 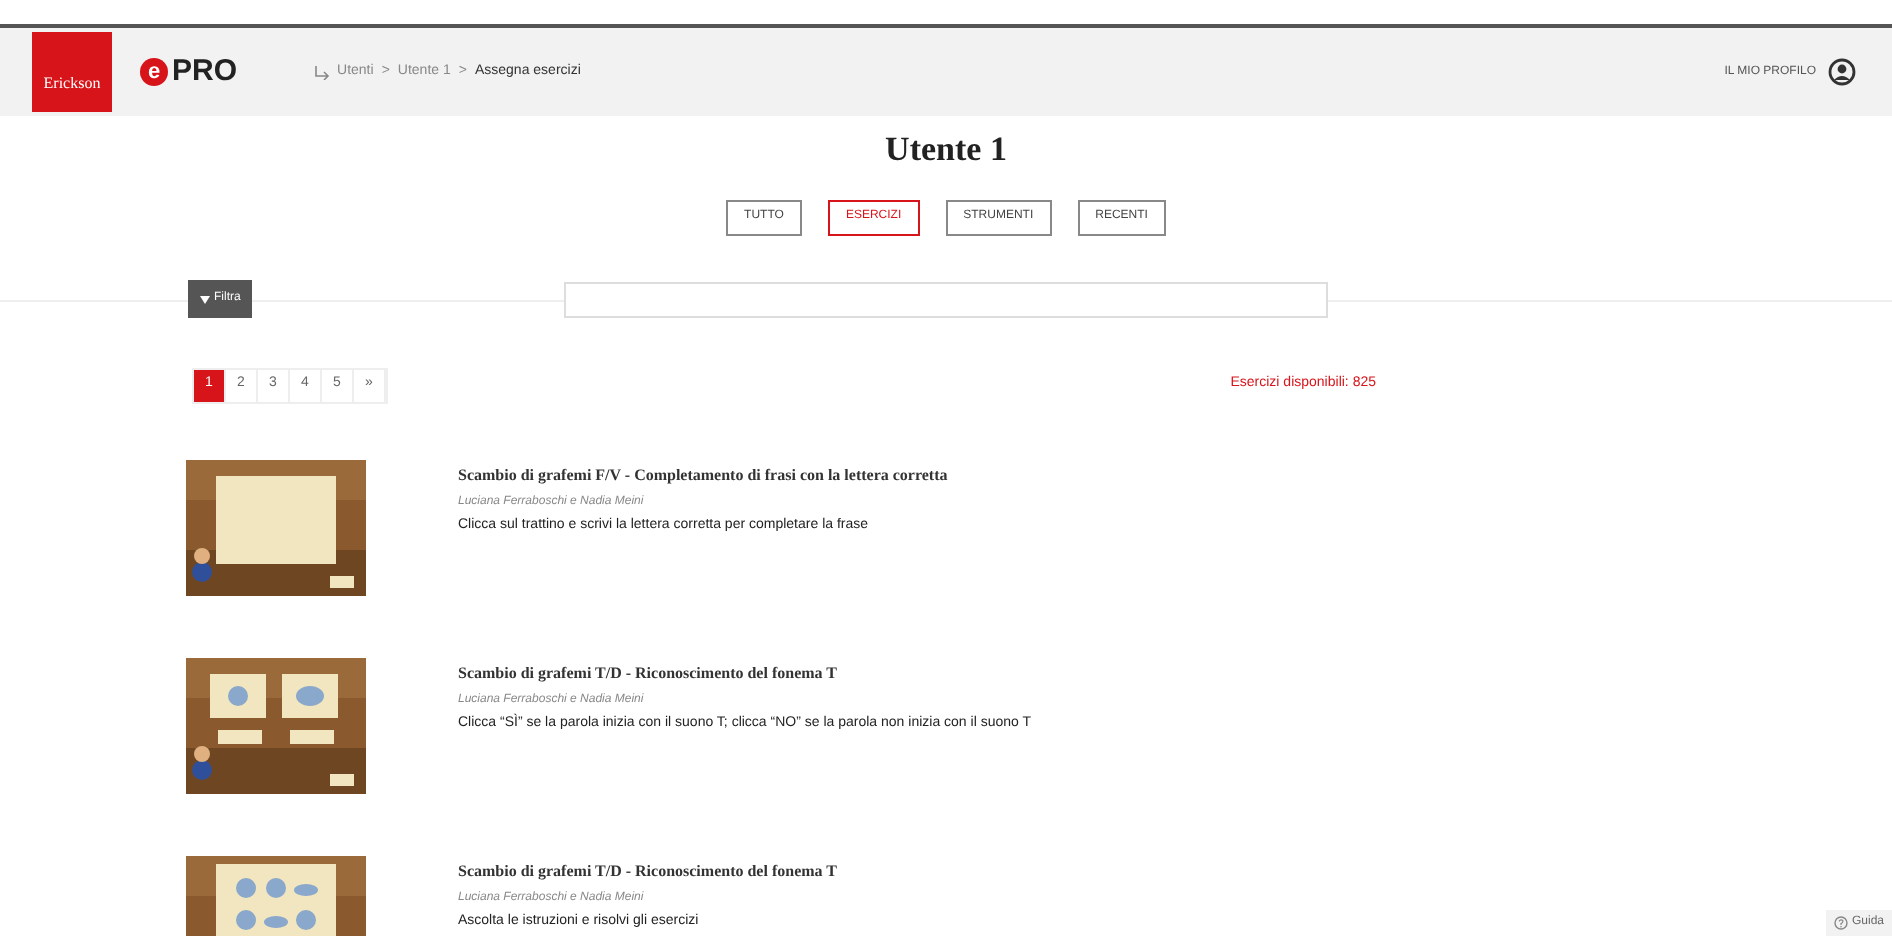 What do you see at coordinates (1840, 923) in the screenshot?
I see `help-icon` at bounding box center [1840, 923].